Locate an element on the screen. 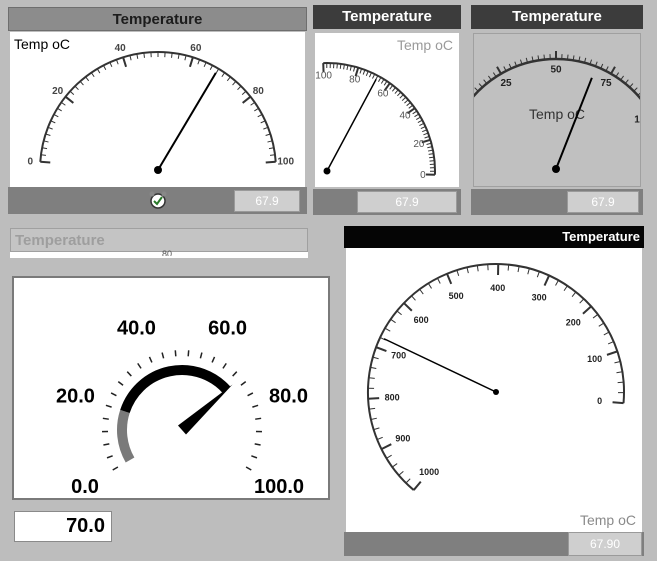 The height and width of the screenshot is (561, 657). tick-label: 100 is located at coordinates (594, 359).